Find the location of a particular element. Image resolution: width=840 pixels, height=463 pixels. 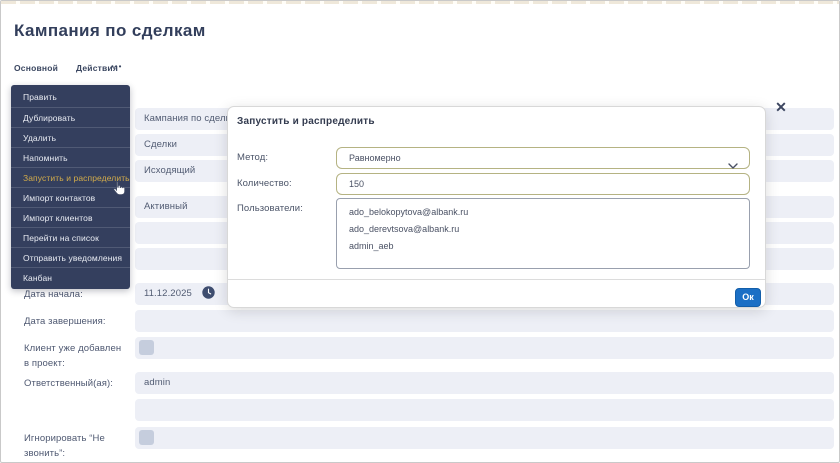

empty-field is located at coordinates (484, 410).